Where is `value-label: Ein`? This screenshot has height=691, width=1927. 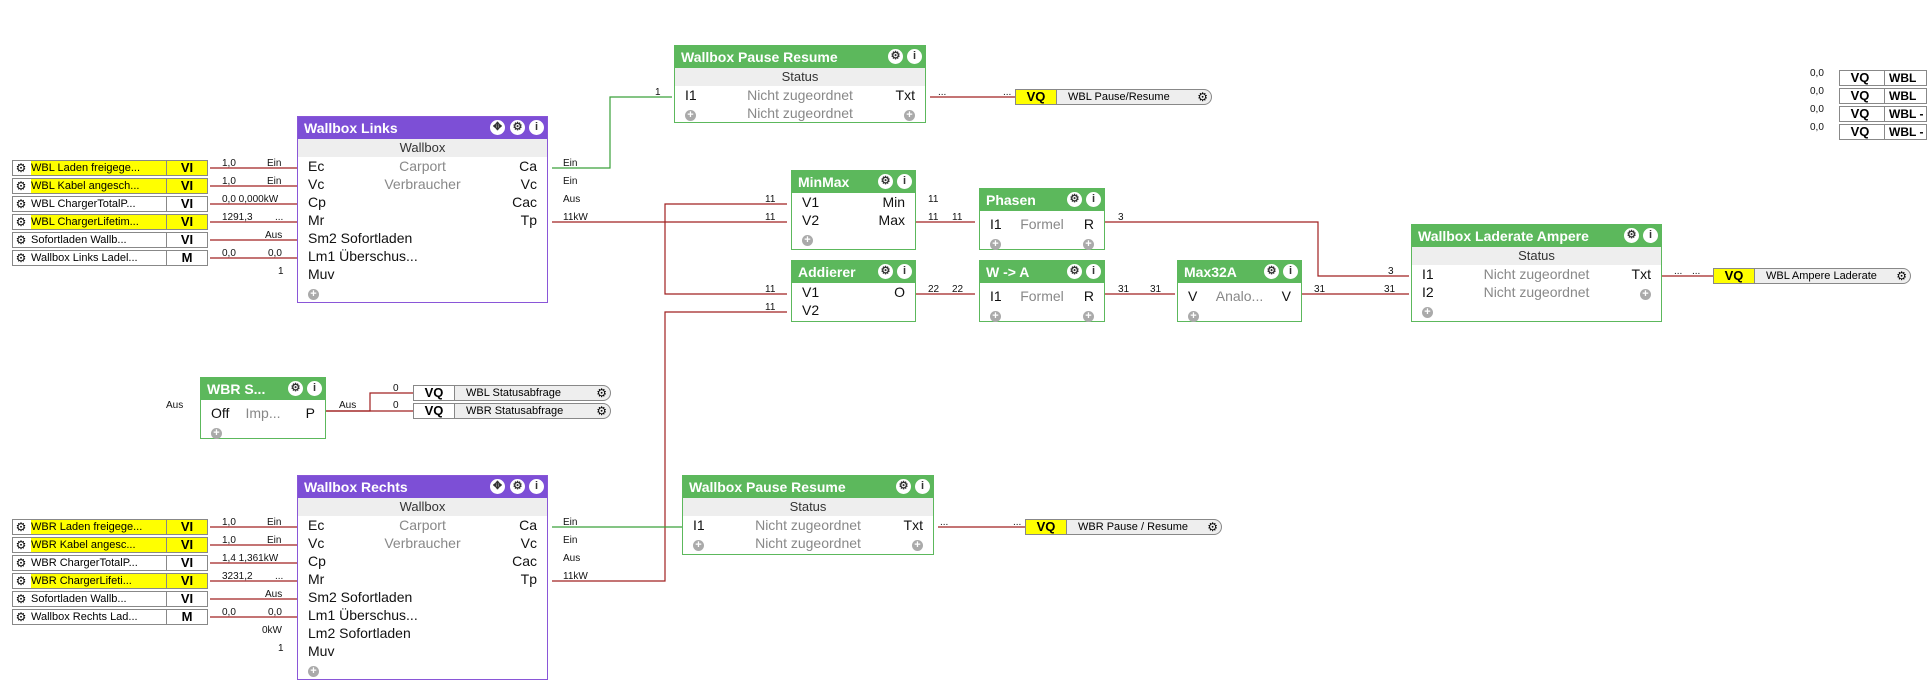 value-label: Ein is located at coordinates (570, 522).